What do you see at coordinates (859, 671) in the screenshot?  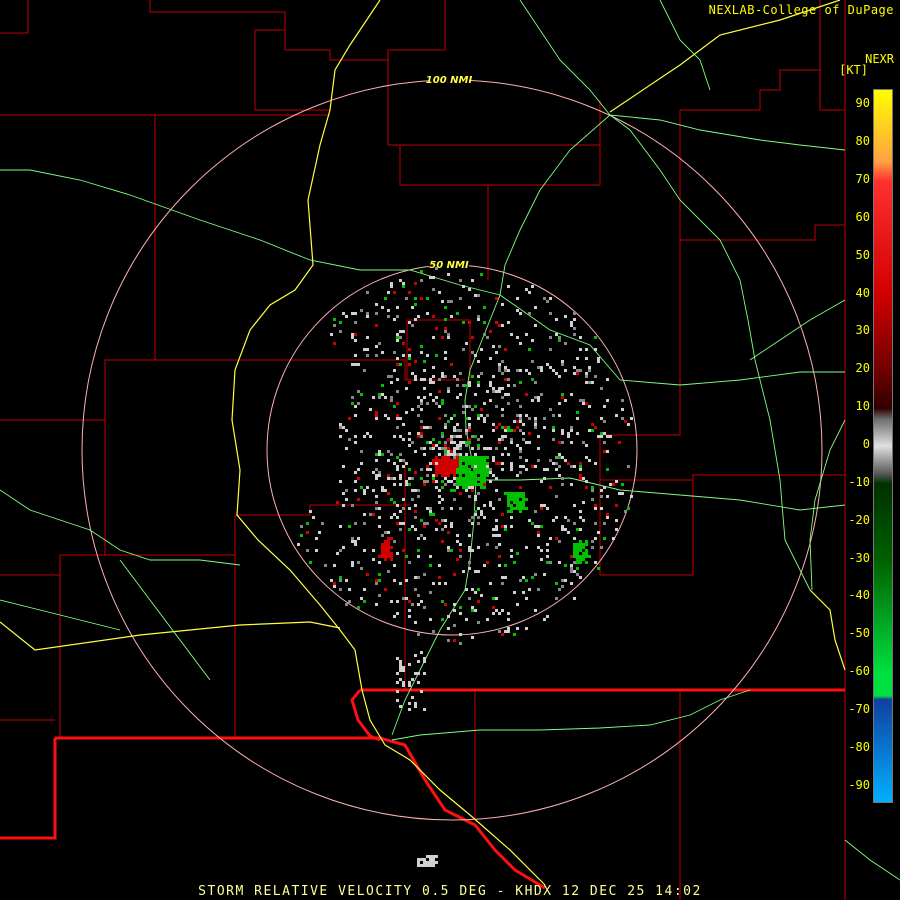 I see `scale-tick: -60` at bounding box center [859, 671].